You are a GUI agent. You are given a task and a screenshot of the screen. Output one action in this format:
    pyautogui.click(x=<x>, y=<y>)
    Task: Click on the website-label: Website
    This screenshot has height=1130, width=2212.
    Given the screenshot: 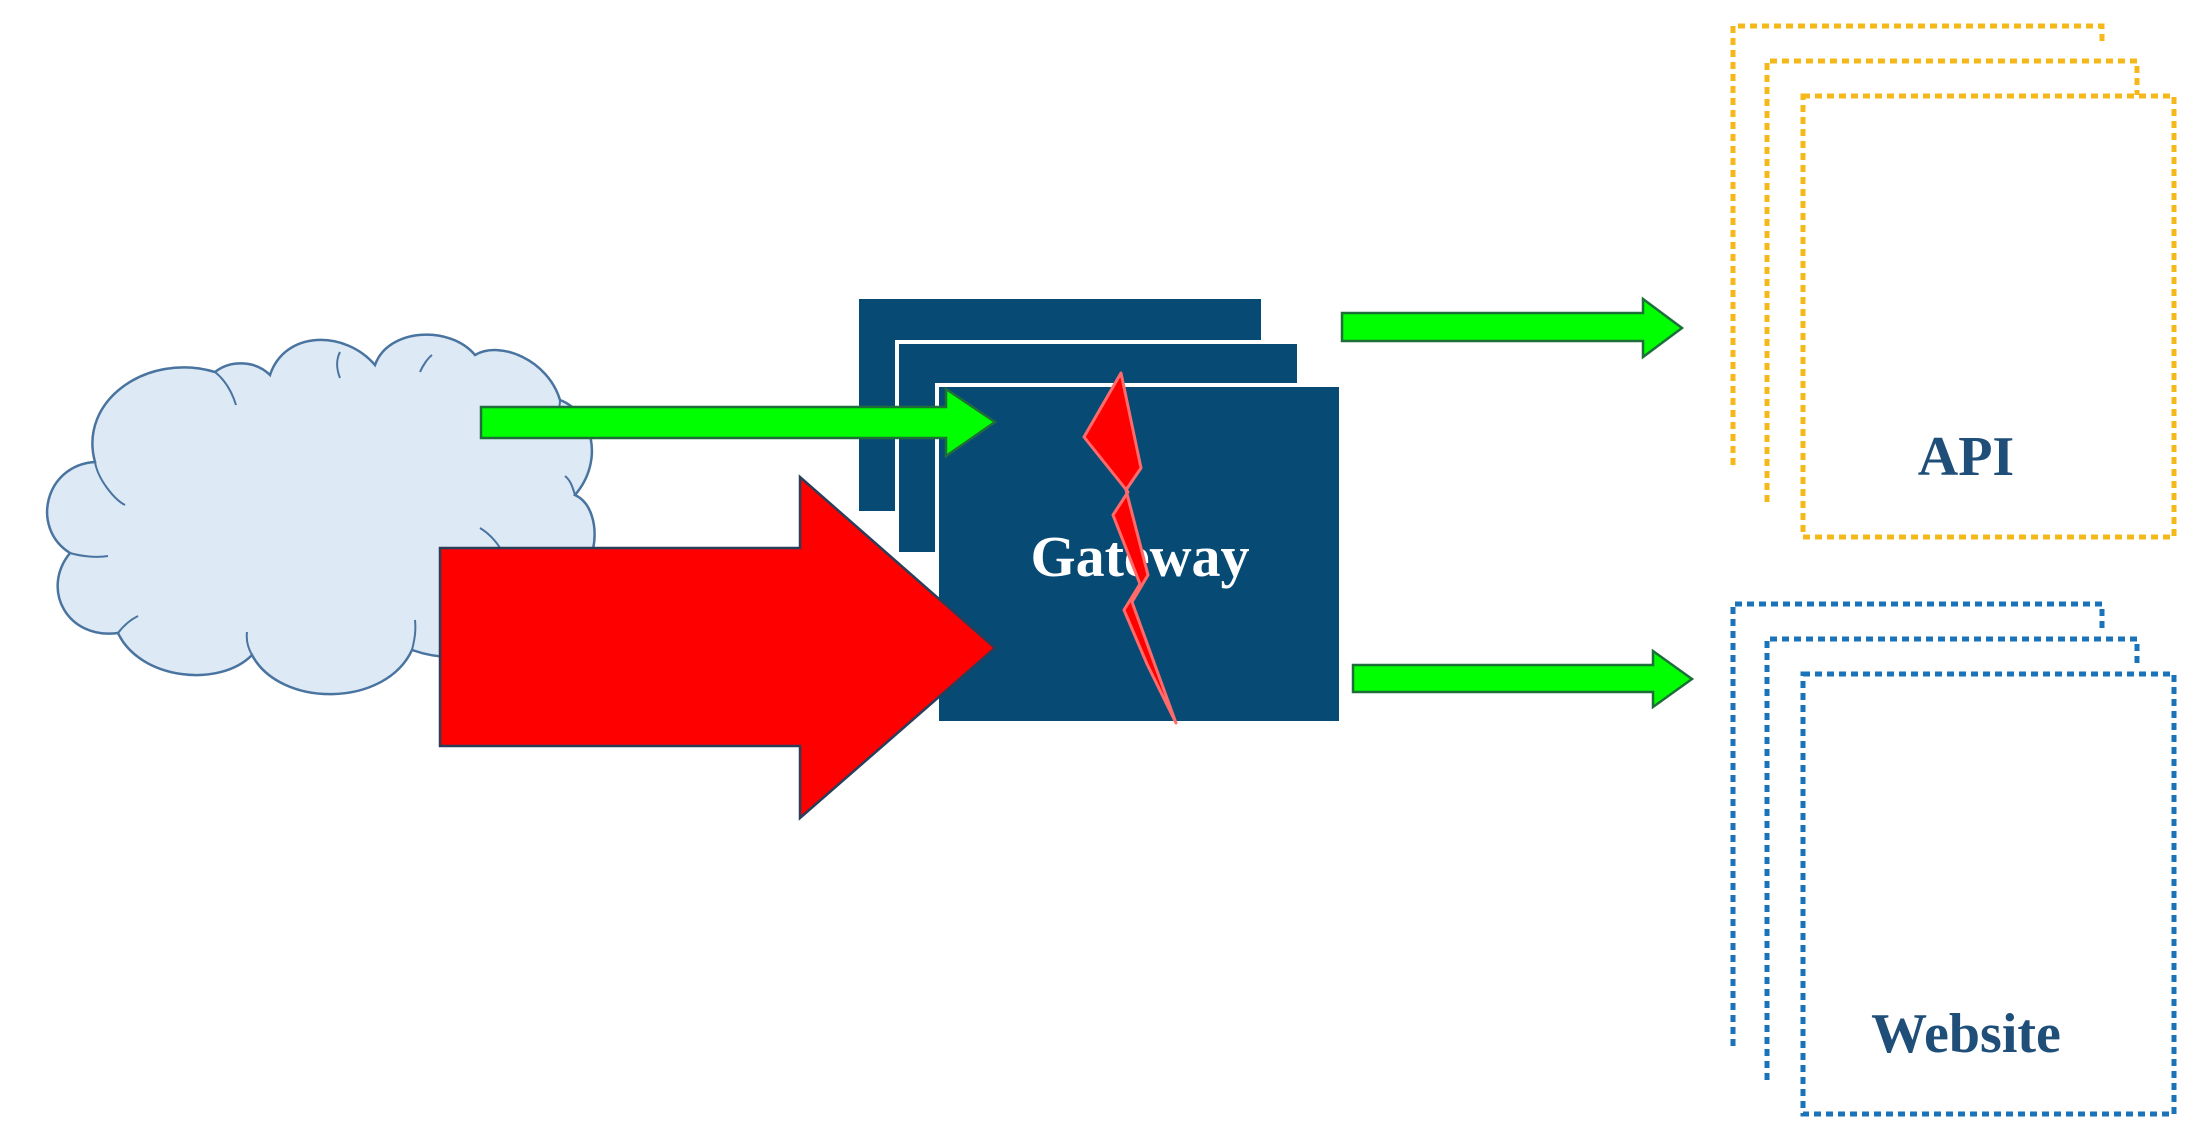 What is the action you would take?
    pyautogui.click(x=1966, y=1034)
    